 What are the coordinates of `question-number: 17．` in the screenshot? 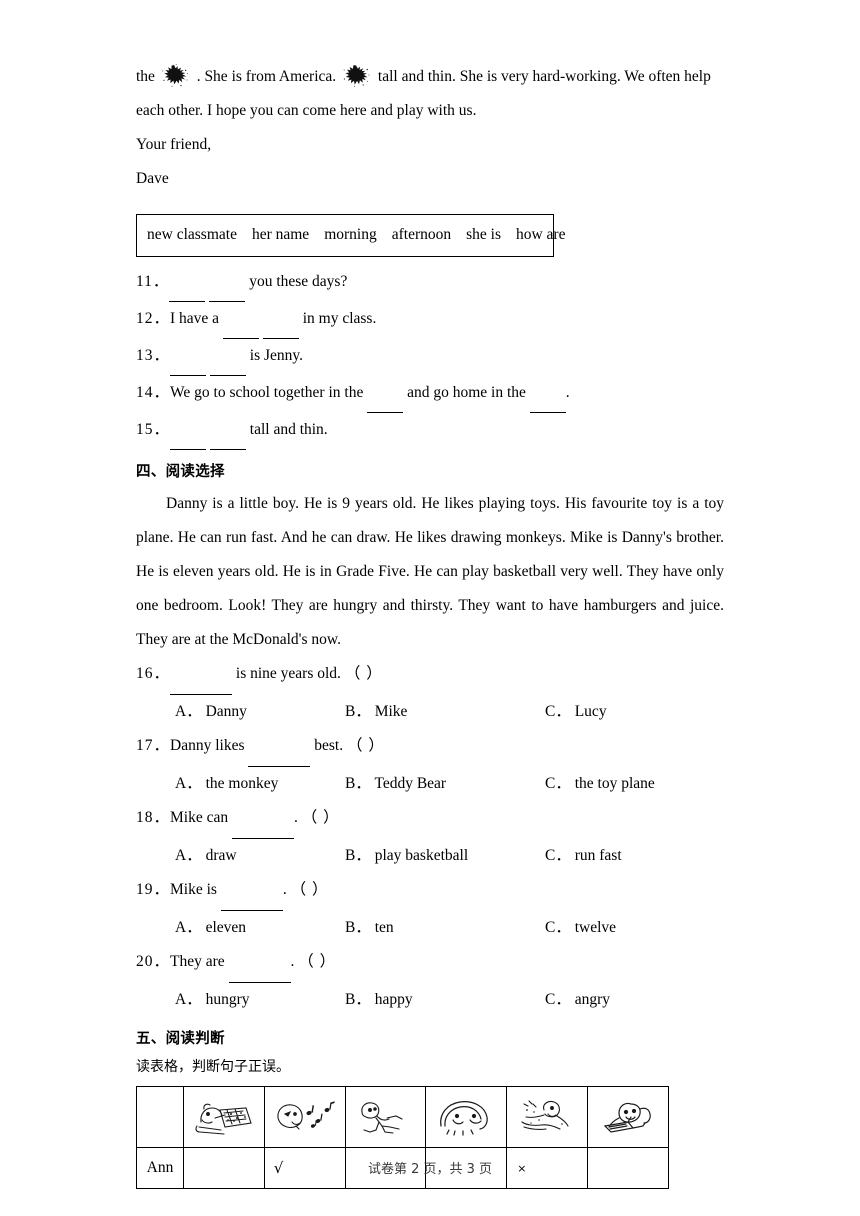 It's located at (153, 745).